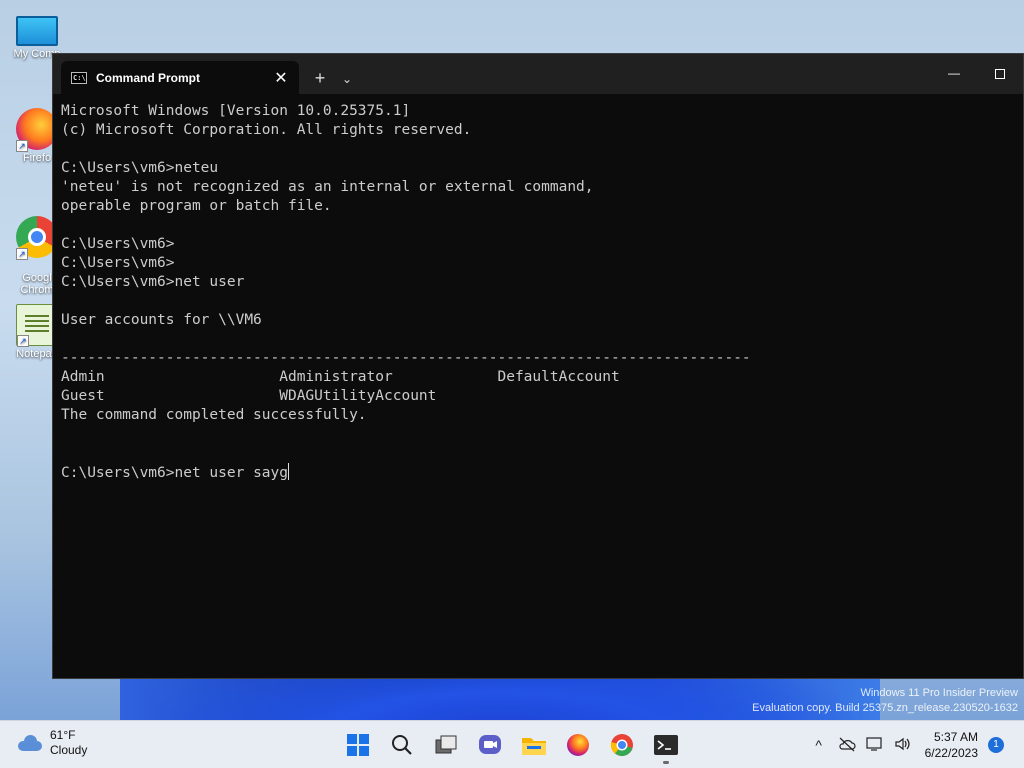 The height and width of the screenshot is (768, 1024). Describe the element at coordinates (996, 745) in the screenshot. I see `notification-badge: 1` at that location.